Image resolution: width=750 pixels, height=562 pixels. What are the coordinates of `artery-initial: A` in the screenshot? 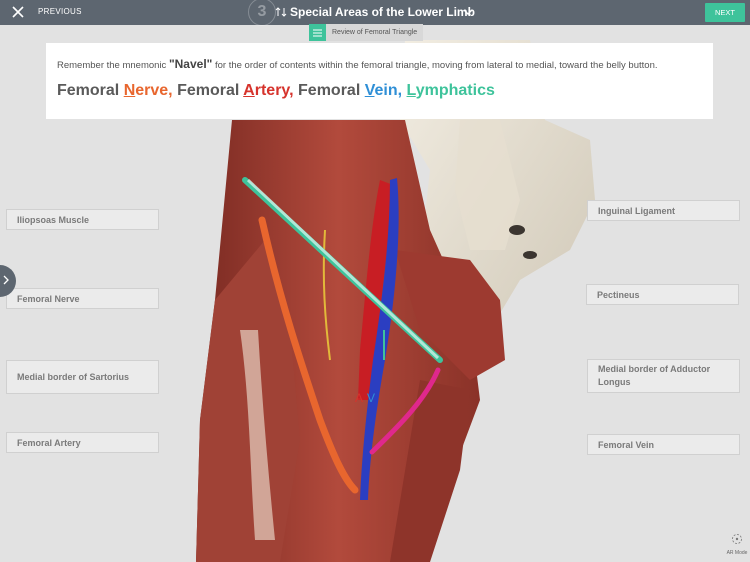 It's located at (249, 90).